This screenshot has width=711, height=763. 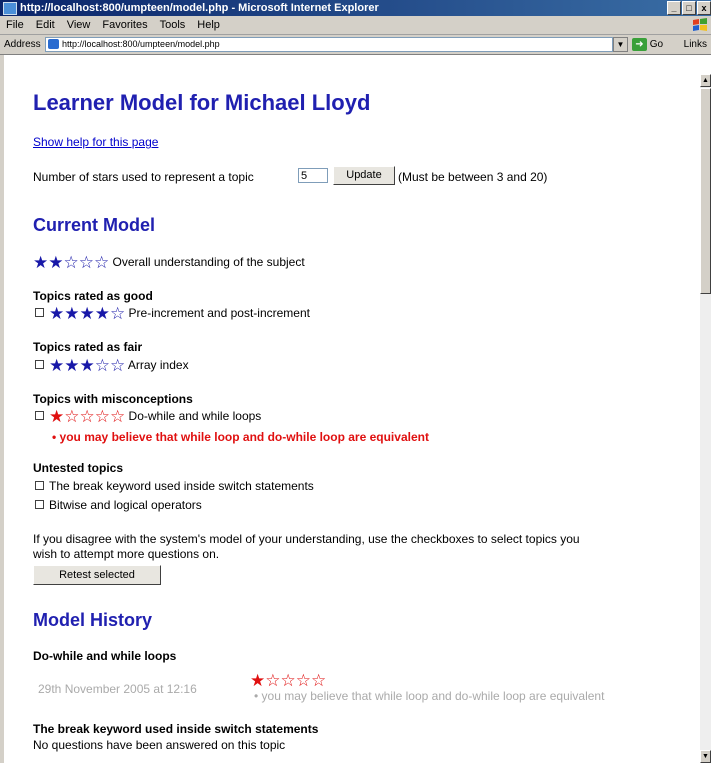 I want to click on history-date: 29th November 2005 at 12:16, so click(x=117, y=689).